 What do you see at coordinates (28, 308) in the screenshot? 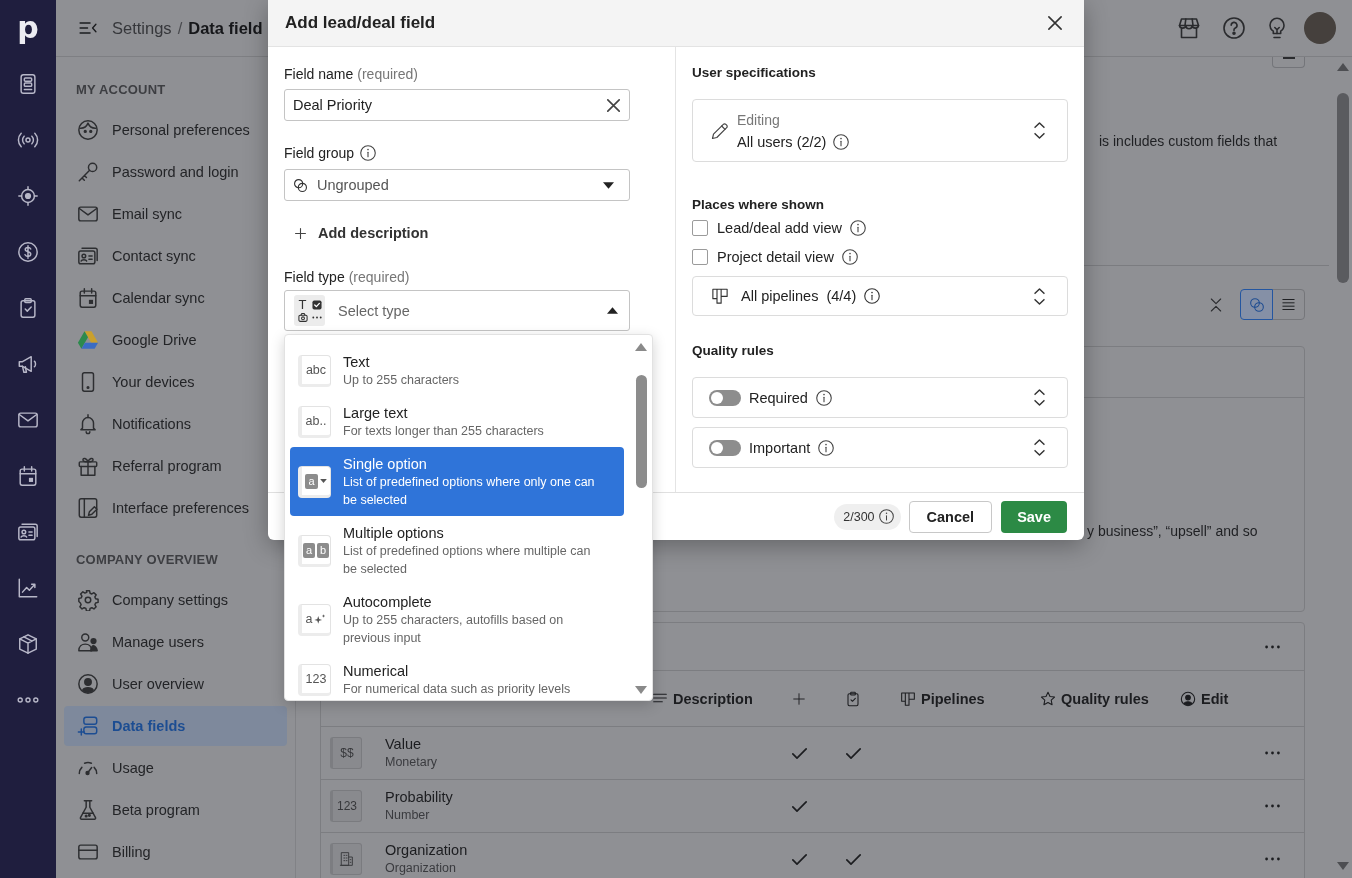
I see `clipboard-check-icon` at bounding box center [28, 308].